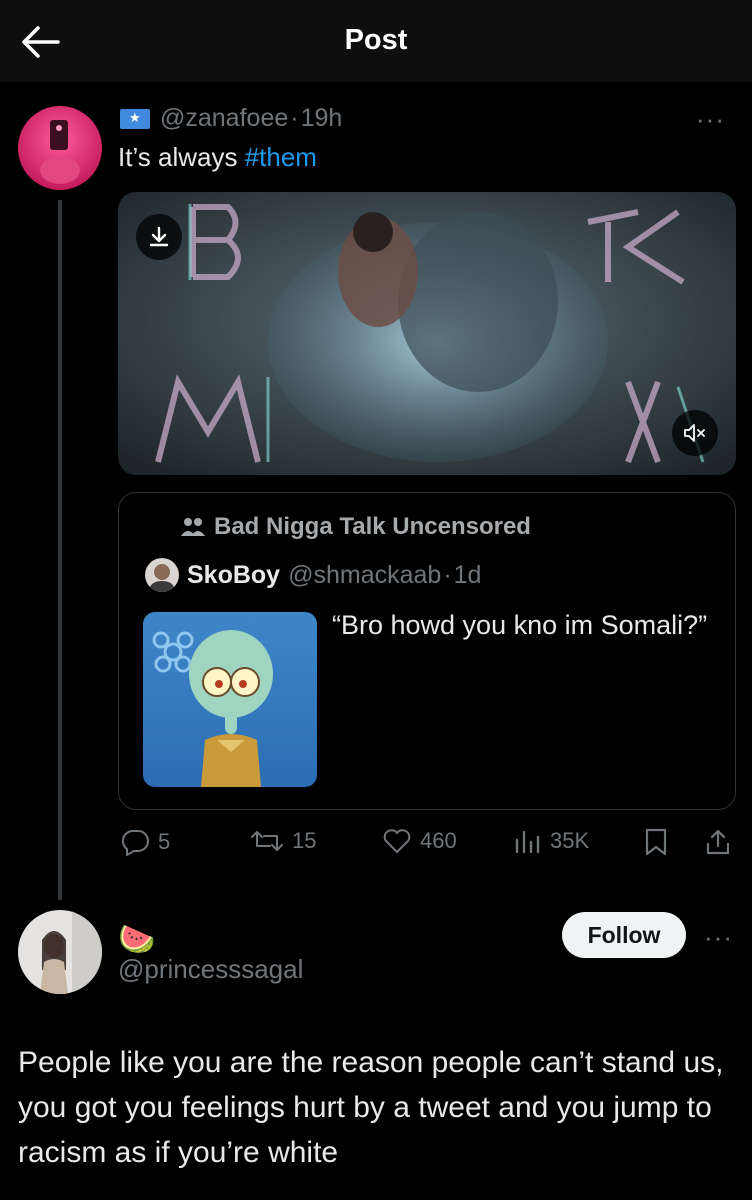  Describe the element at coordinates (60, 952) in the screenshot. I see `reply-avatar` at that location.